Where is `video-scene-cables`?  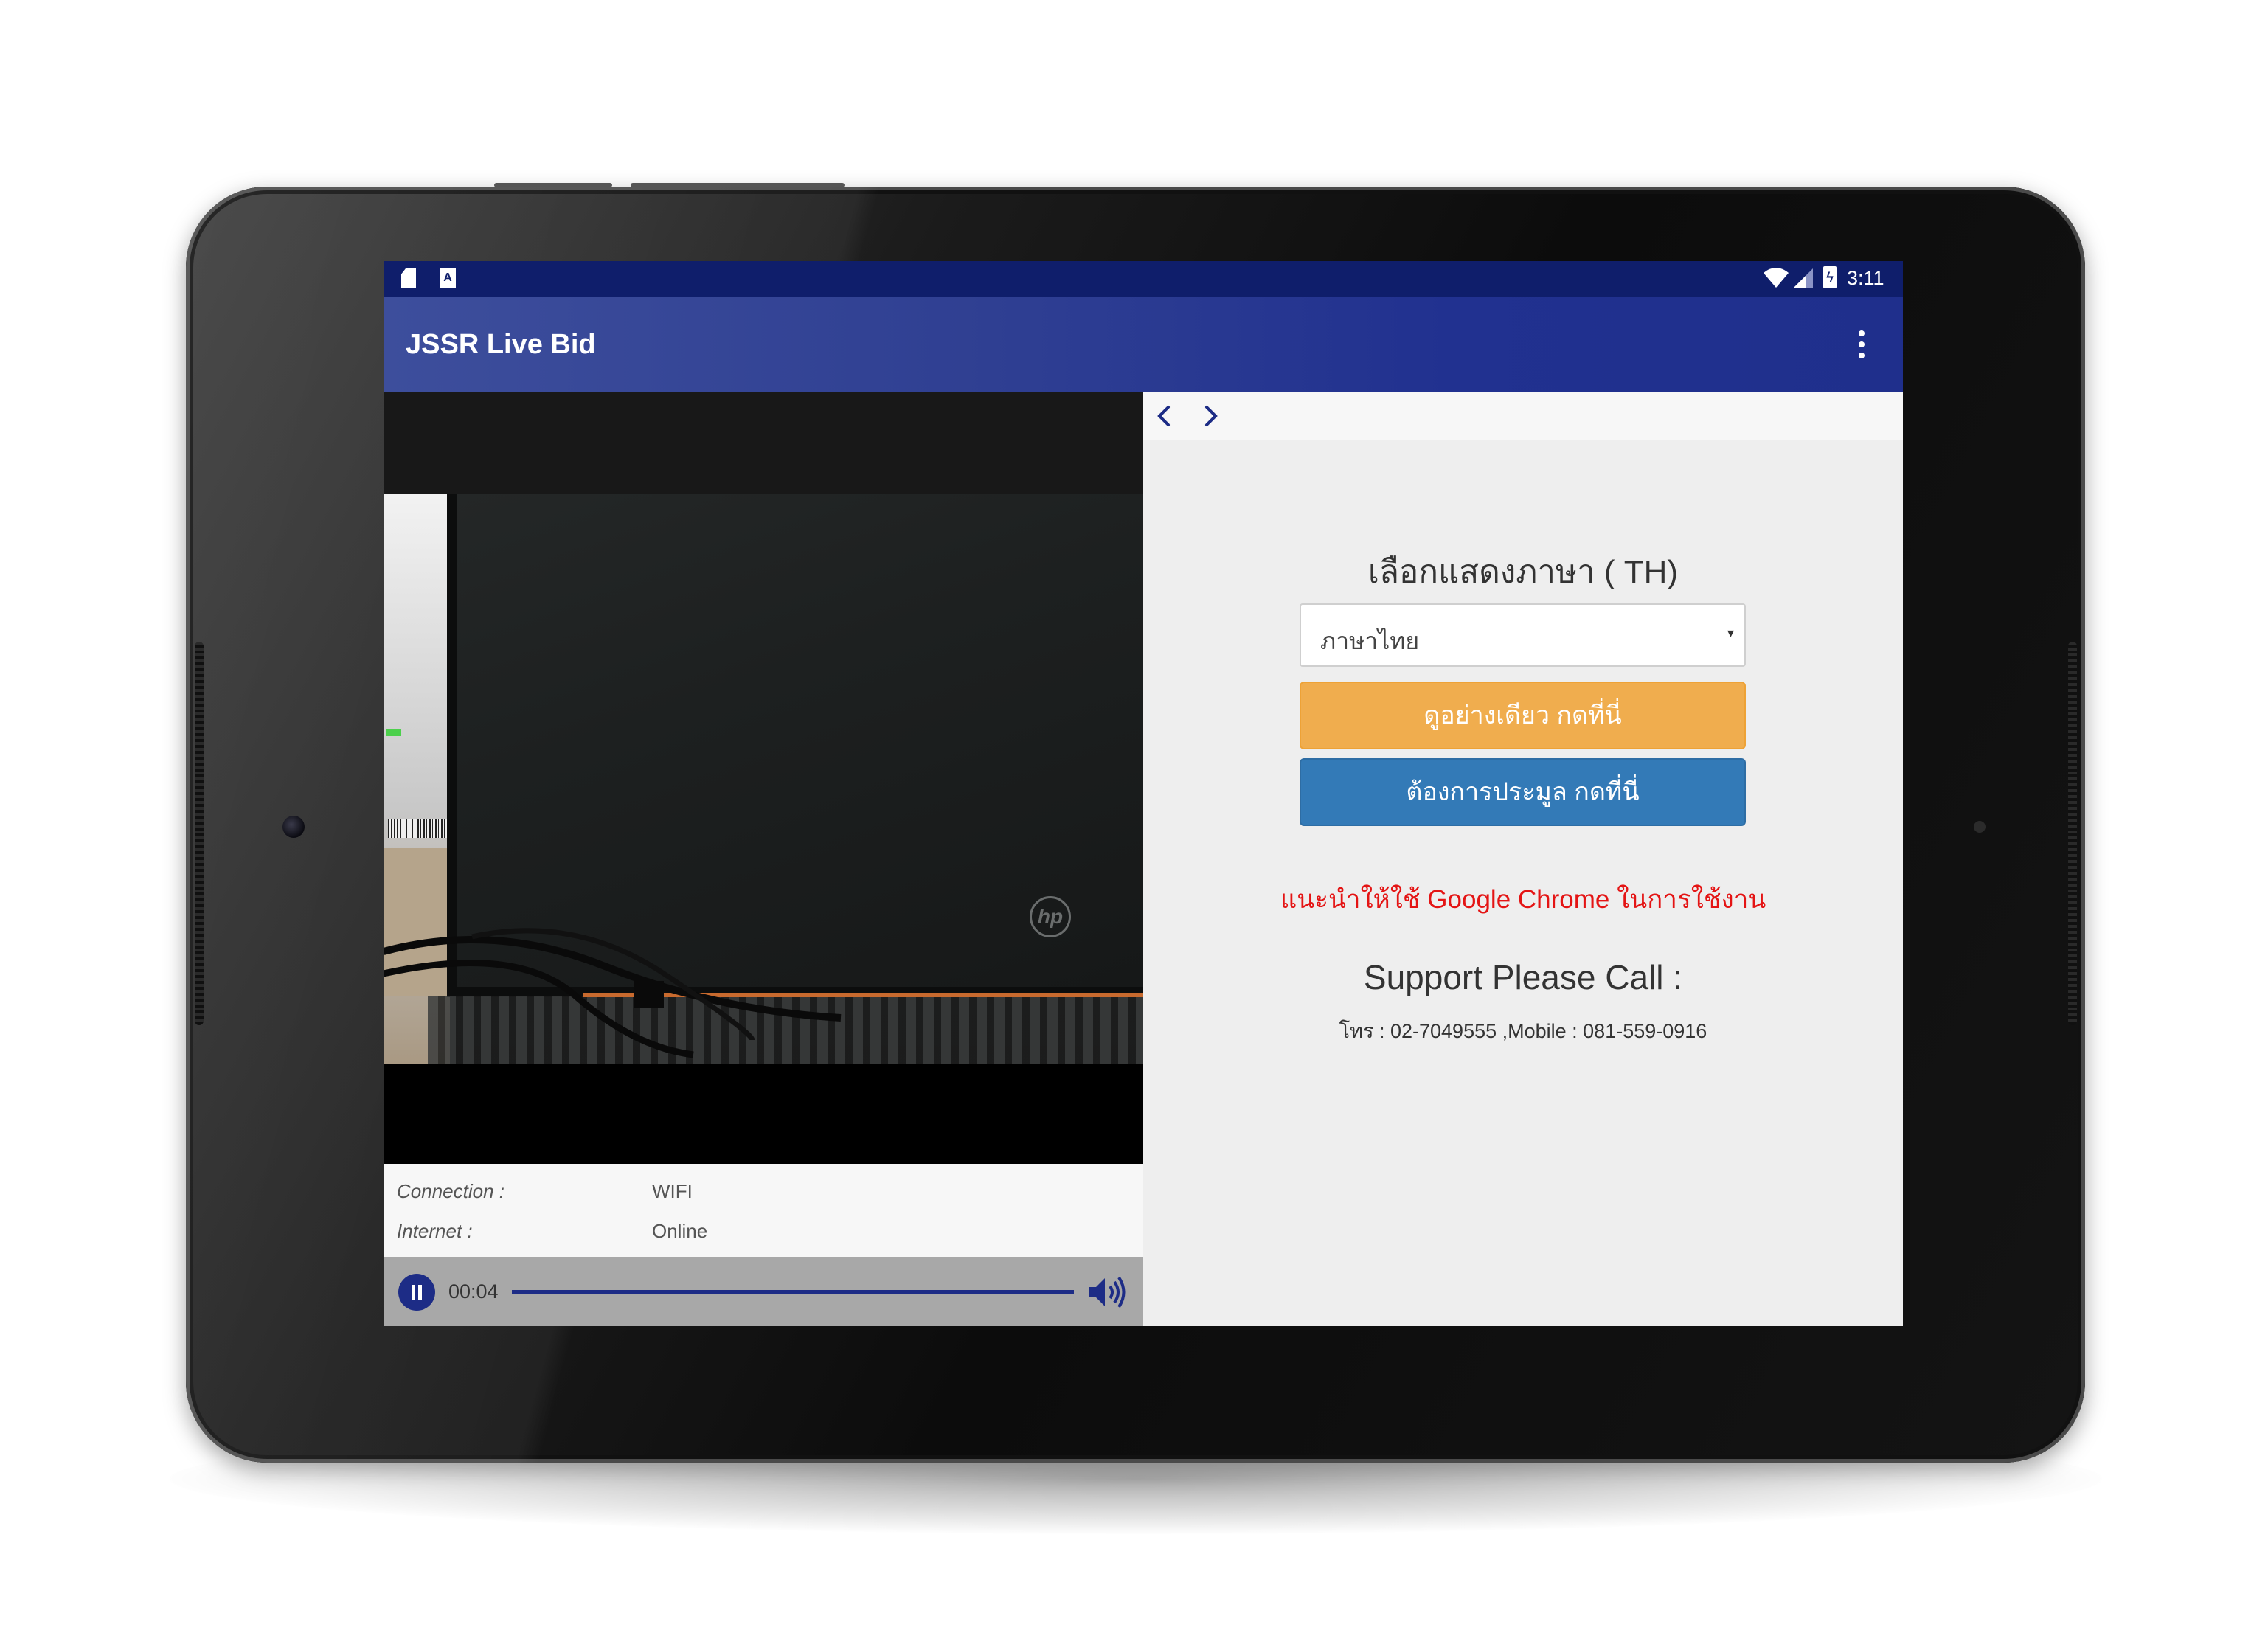 video-scene-cables is located at coordinates (613, 993).